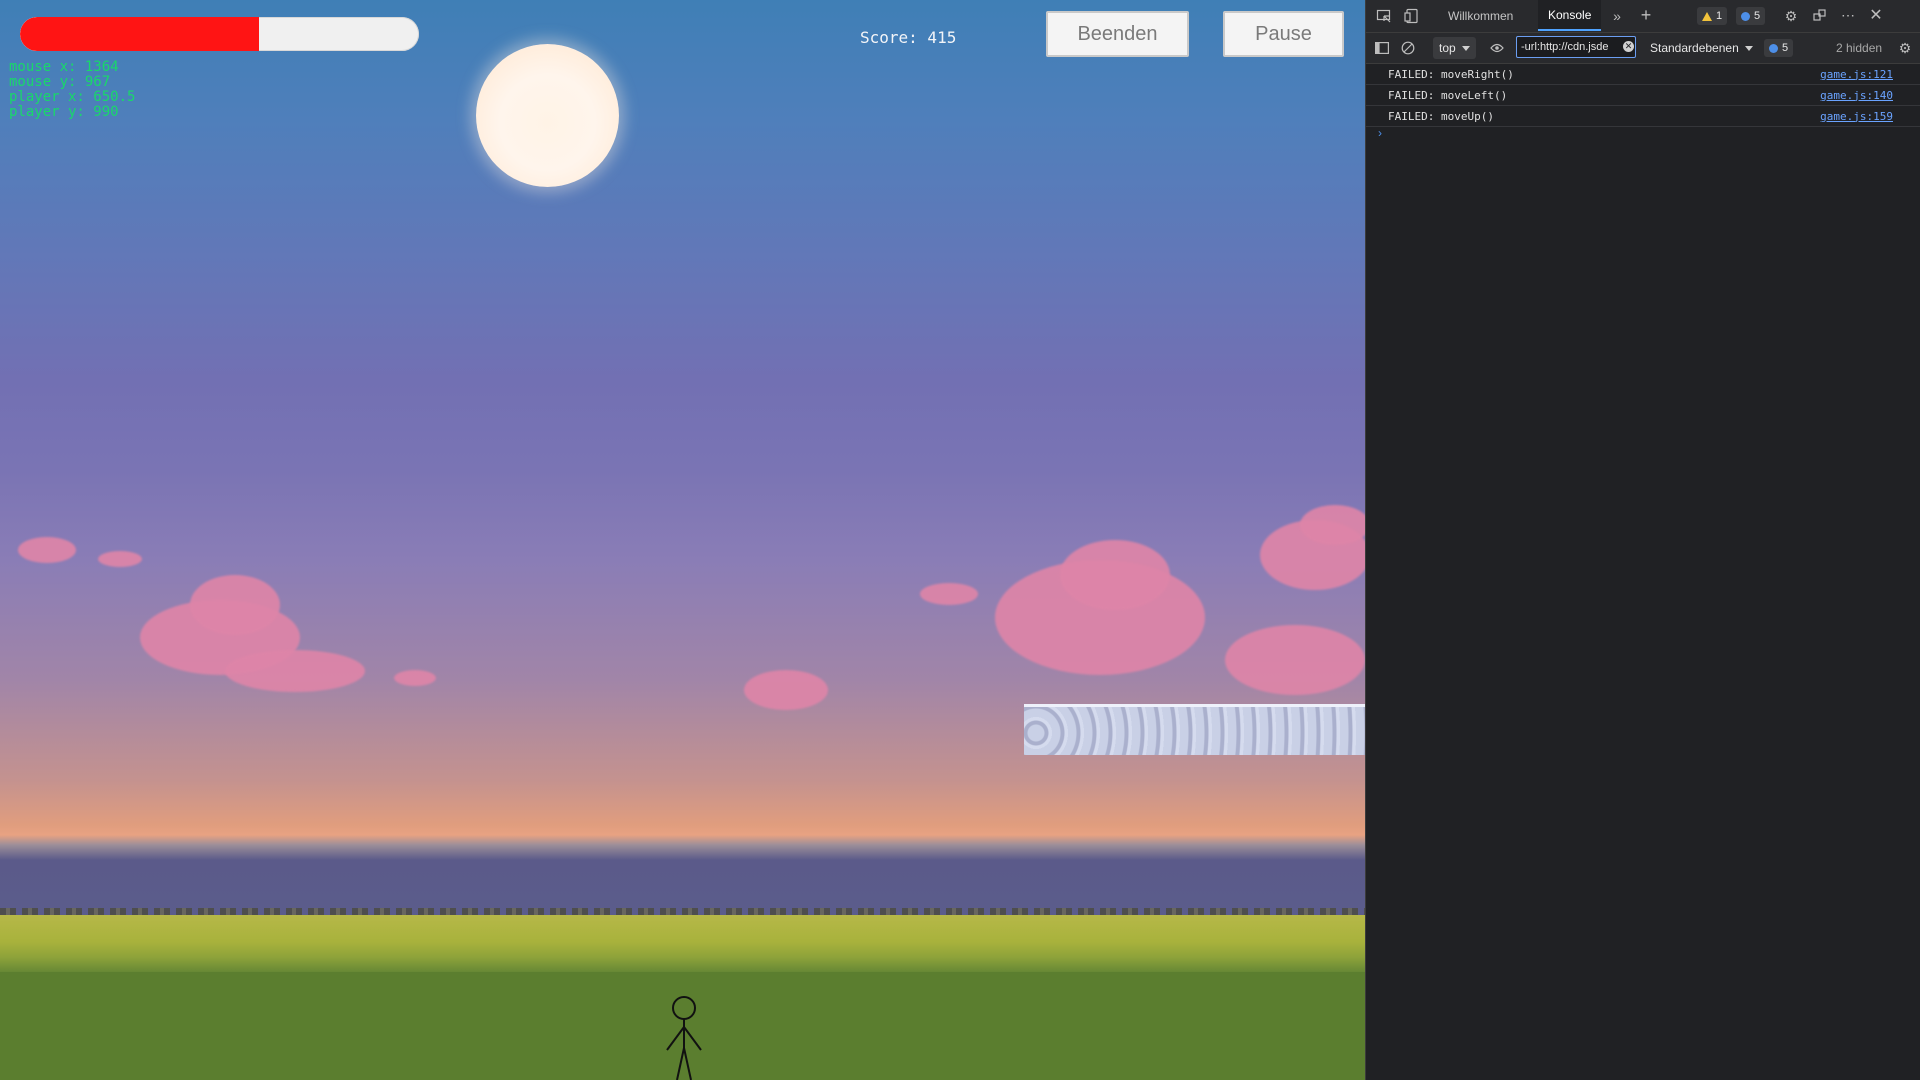 This screenshot has width=1920, height=1080. I want to click on more-tabs-icon: », so click(1617, 16).